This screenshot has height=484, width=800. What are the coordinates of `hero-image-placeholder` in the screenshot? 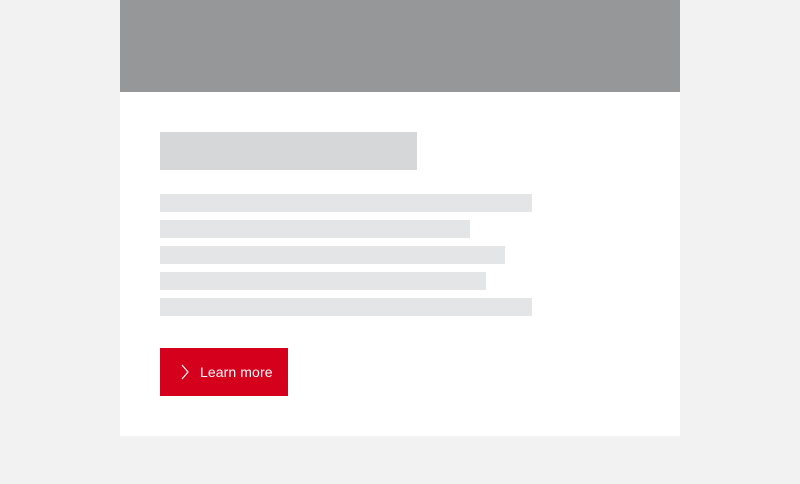 It's located at (400, 46).